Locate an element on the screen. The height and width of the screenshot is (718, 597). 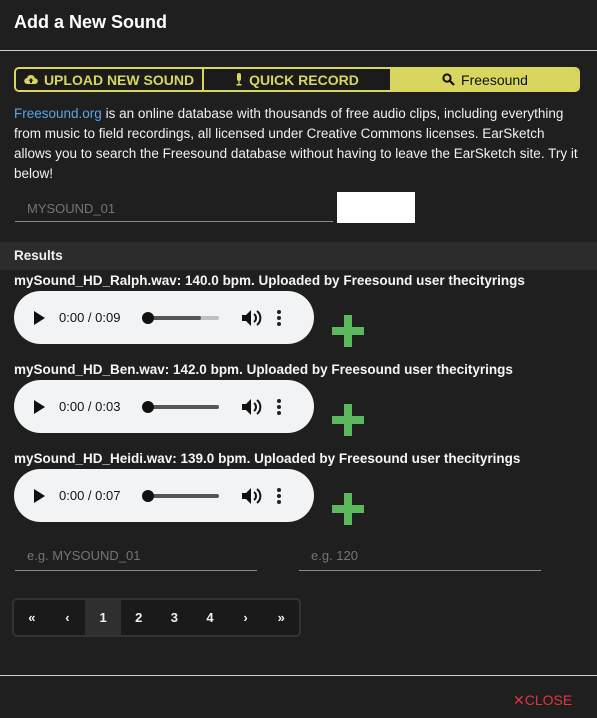
pagination-page-1: 1 is located at coordinates (103, 617).